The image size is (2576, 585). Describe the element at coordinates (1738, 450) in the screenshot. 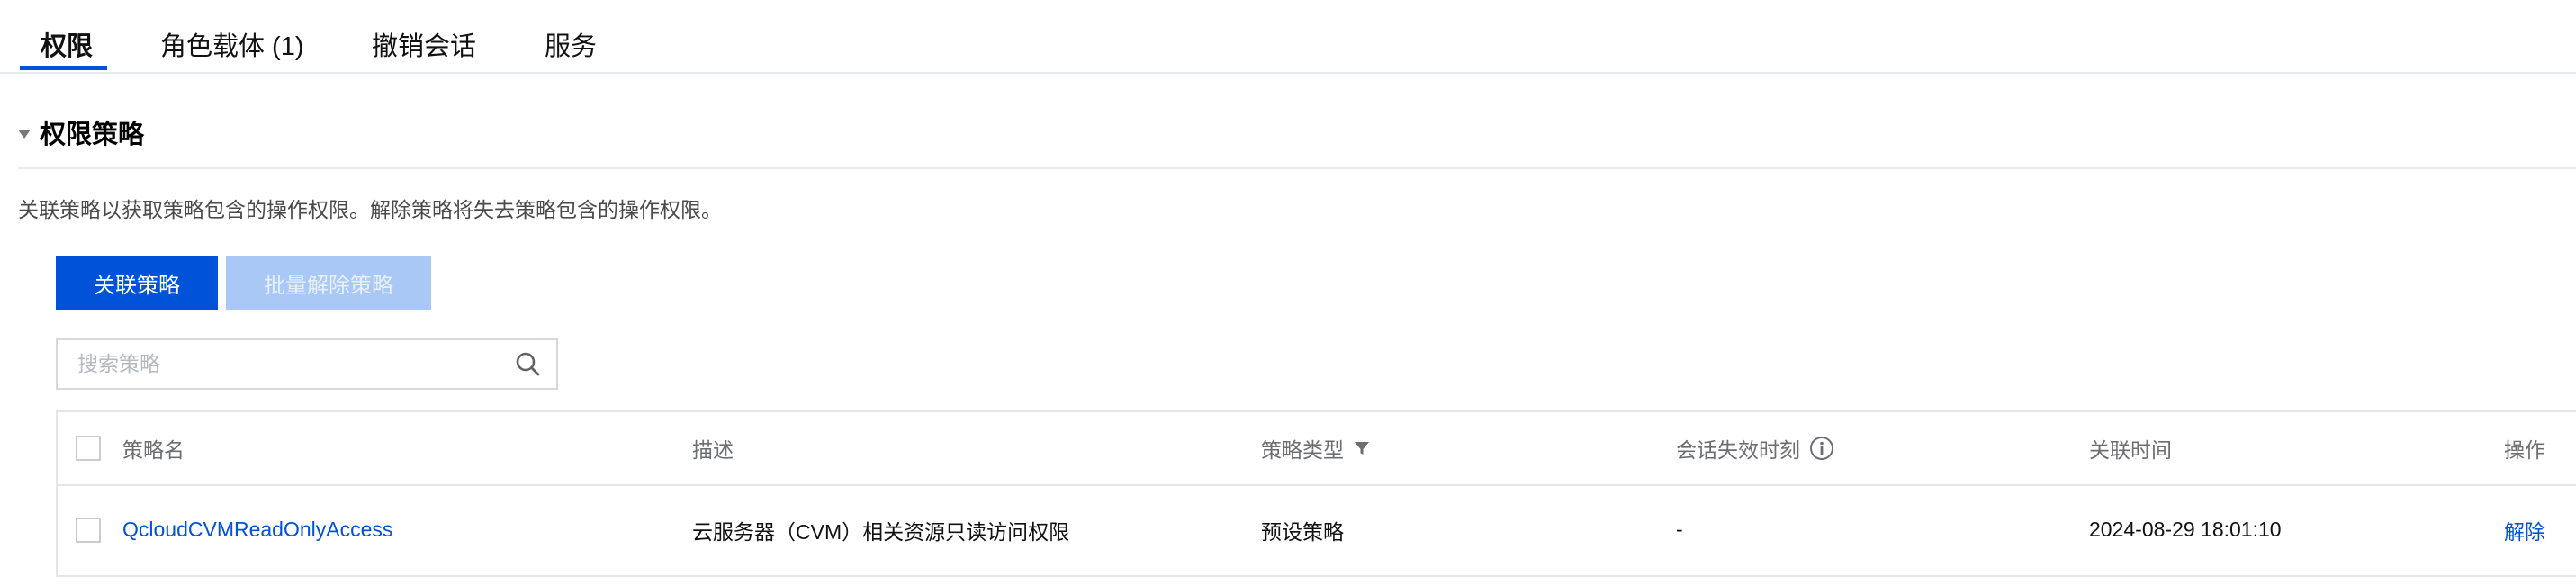

I see `header-session-expiry-label: 会话失效时刻` at that location.